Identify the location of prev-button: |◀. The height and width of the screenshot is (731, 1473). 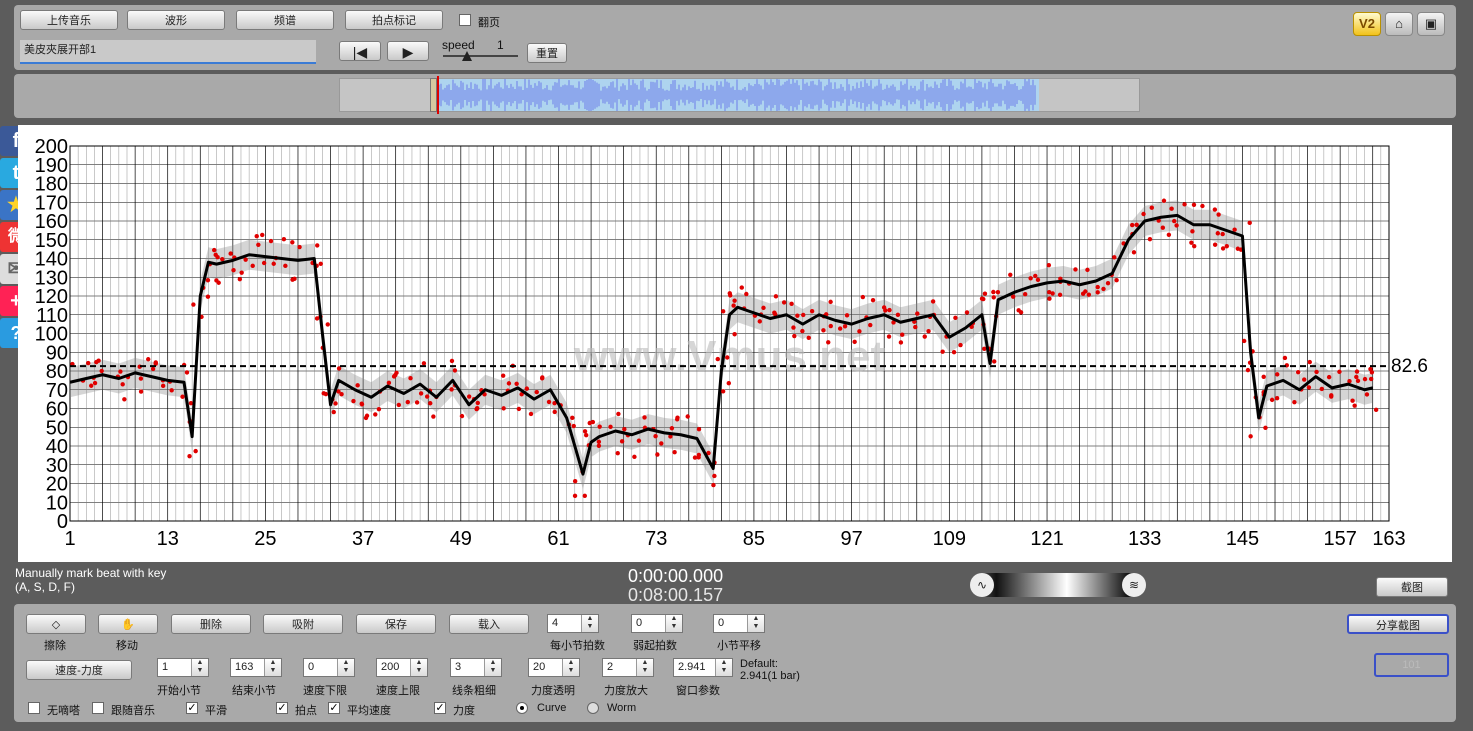
(360, 51).